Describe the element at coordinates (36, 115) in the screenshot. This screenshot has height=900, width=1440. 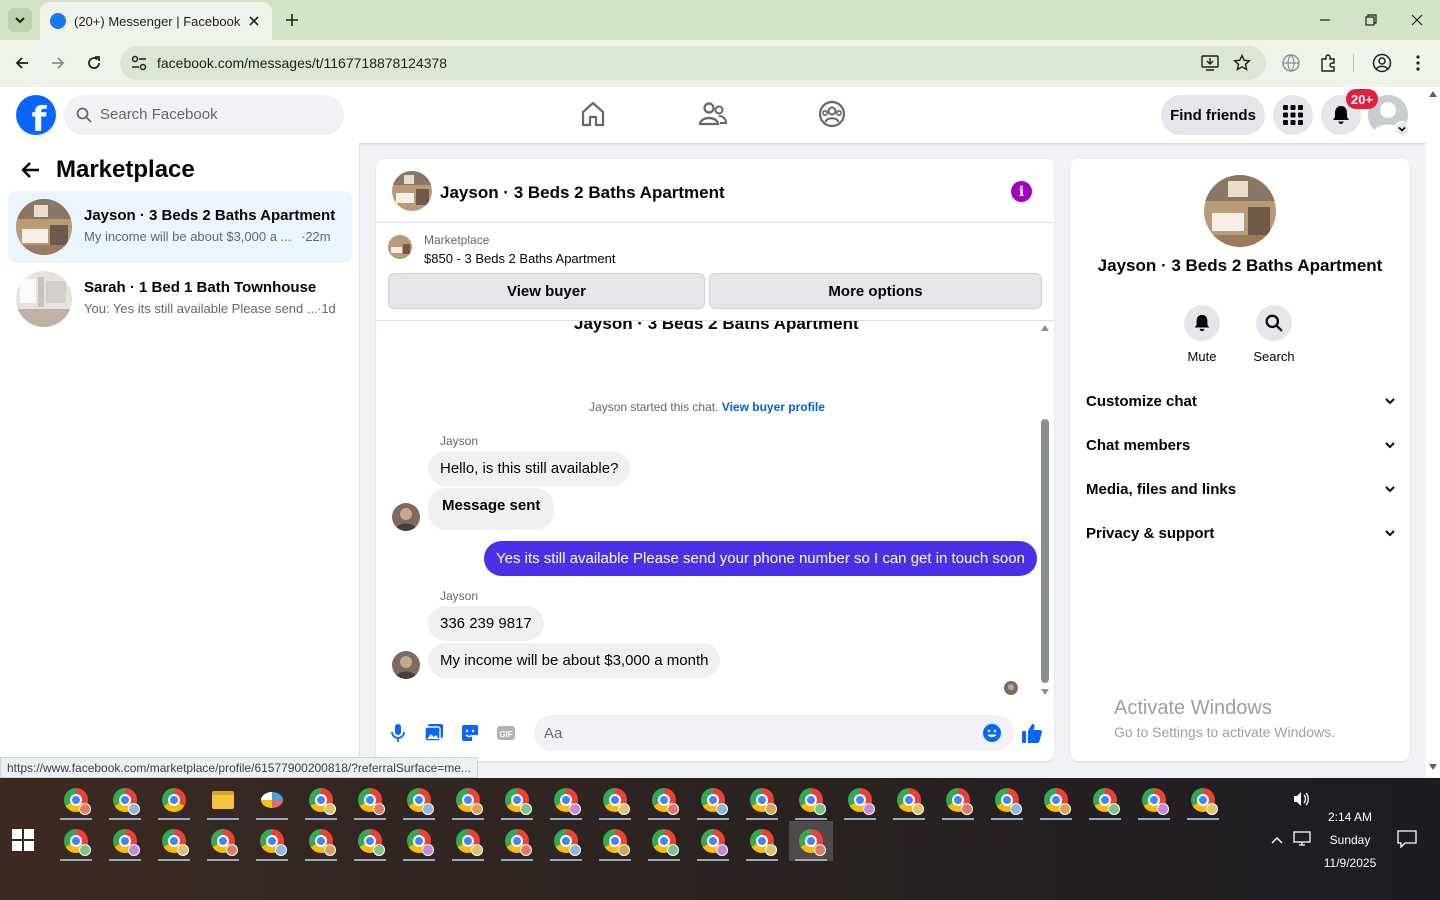
I see `facebook-logo-icon: f` at that location.